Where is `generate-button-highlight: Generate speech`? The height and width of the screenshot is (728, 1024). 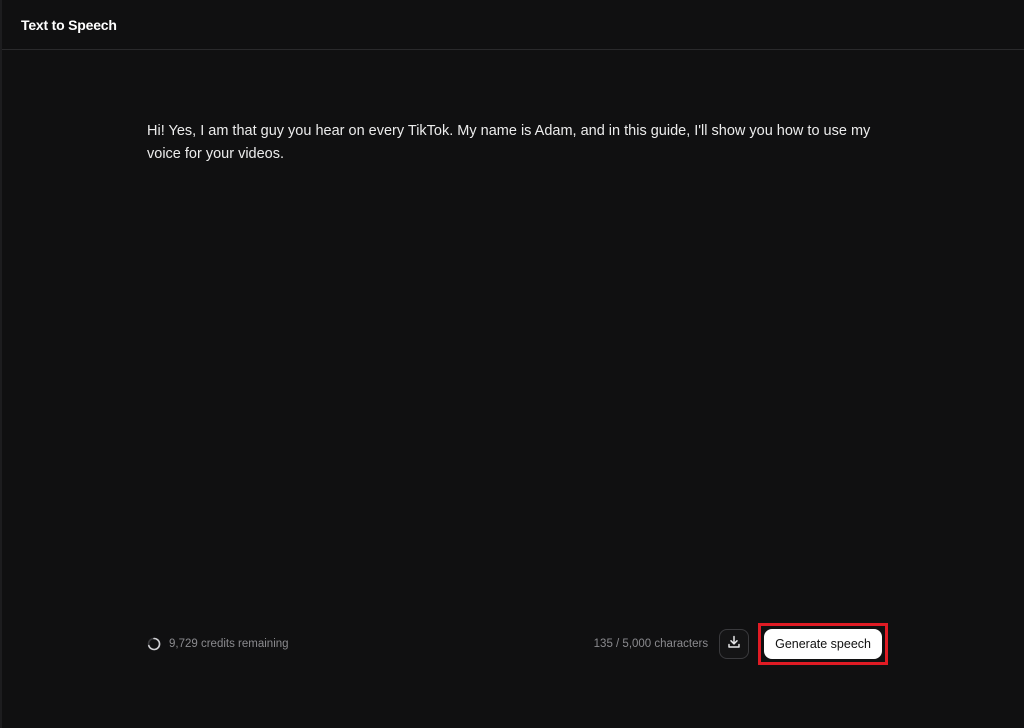 generate-button-highlight: Generate speech is located at coordinates (823, 644).